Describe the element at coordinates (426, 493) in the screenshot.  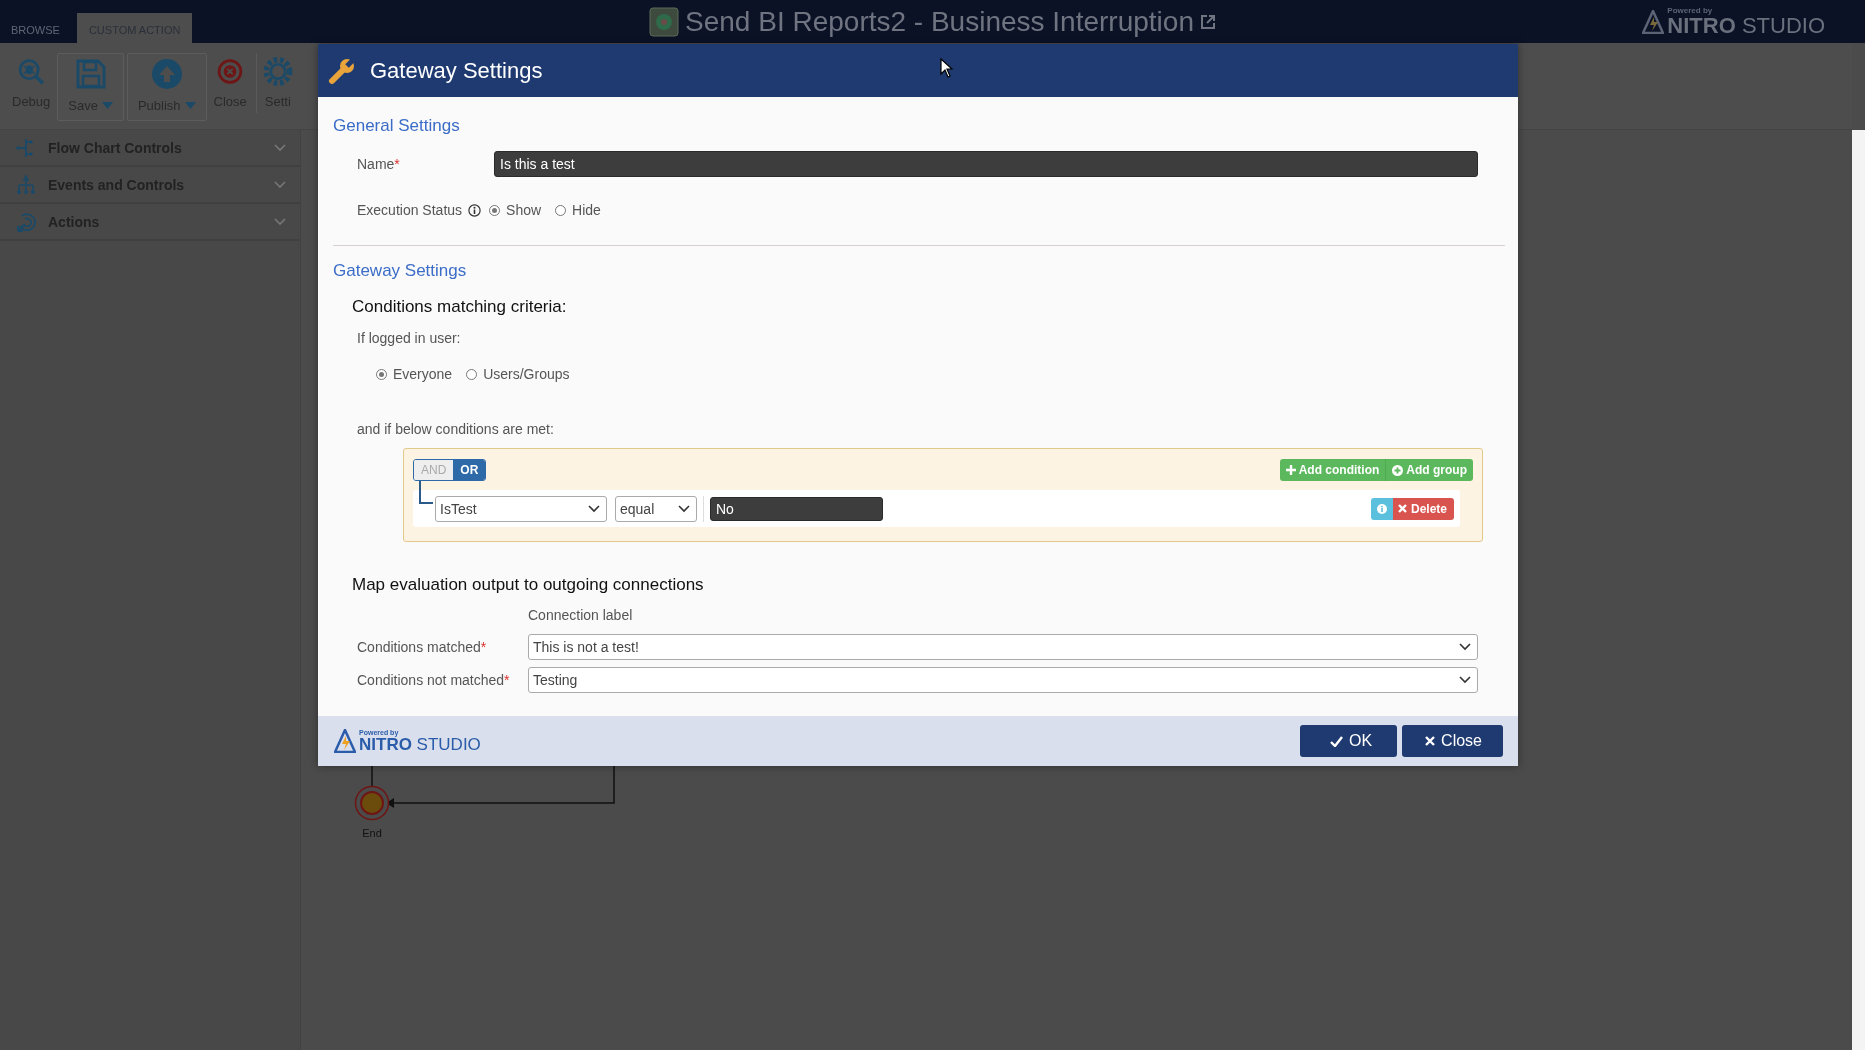
I see `tree-connector` at that location.